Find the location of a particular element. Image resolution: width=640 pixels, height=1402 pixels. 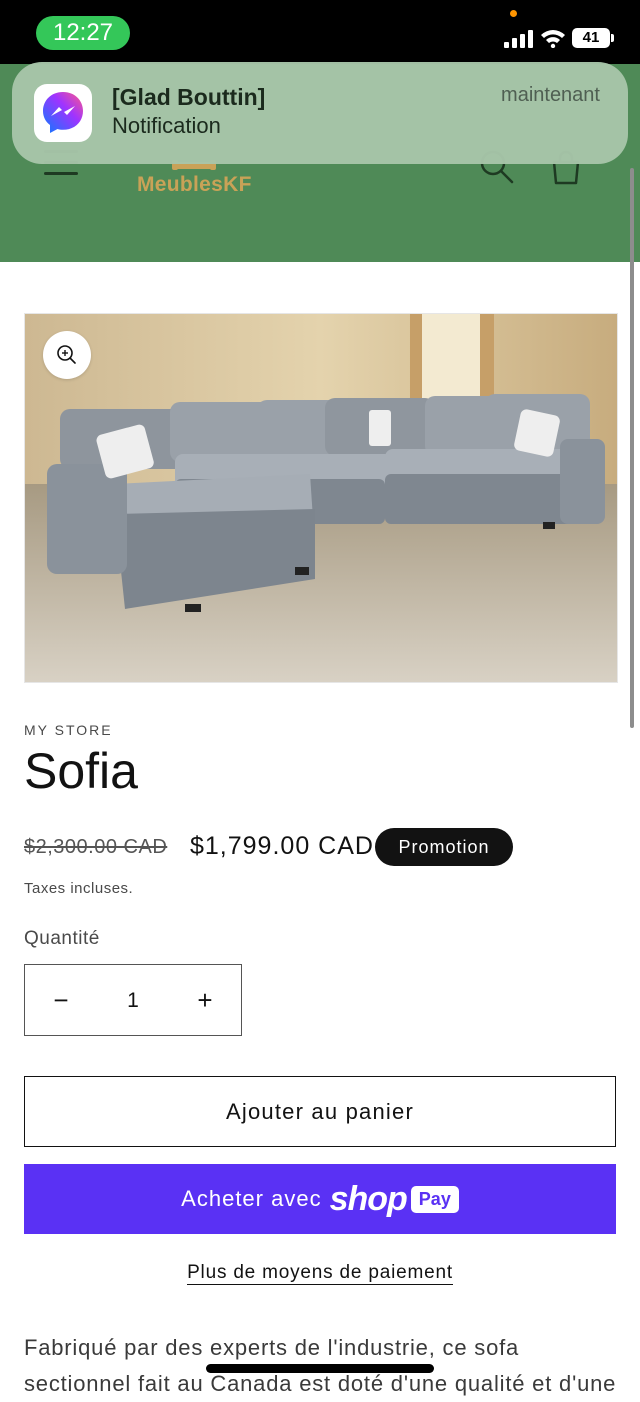

notification-time: maintenant is located at coordinates (550, 95).